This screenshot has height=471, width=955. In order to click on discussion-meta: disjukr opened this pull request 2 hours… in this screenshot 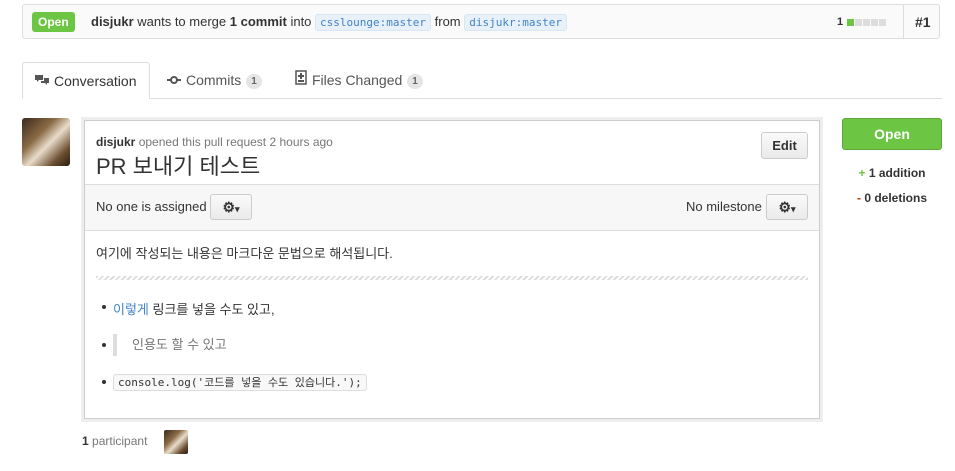, I will do `click(214, 142)`.